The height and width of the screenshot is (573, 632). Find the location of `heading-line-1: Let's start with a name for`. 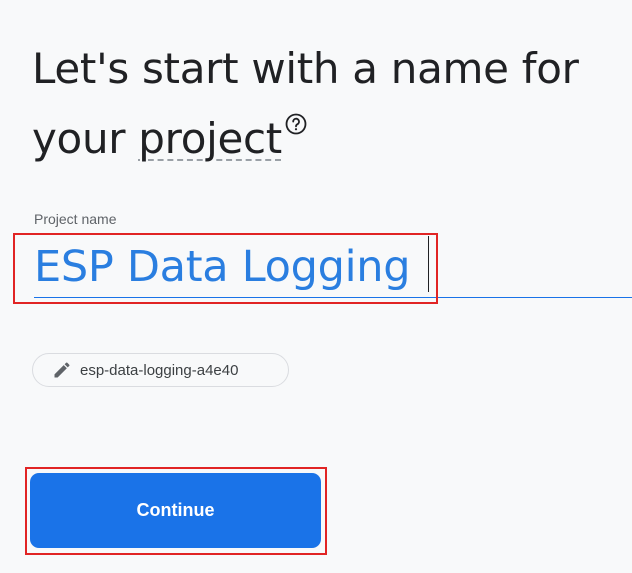

heading-line-1: Let's start with a name for is located at coordinates (305, 68).